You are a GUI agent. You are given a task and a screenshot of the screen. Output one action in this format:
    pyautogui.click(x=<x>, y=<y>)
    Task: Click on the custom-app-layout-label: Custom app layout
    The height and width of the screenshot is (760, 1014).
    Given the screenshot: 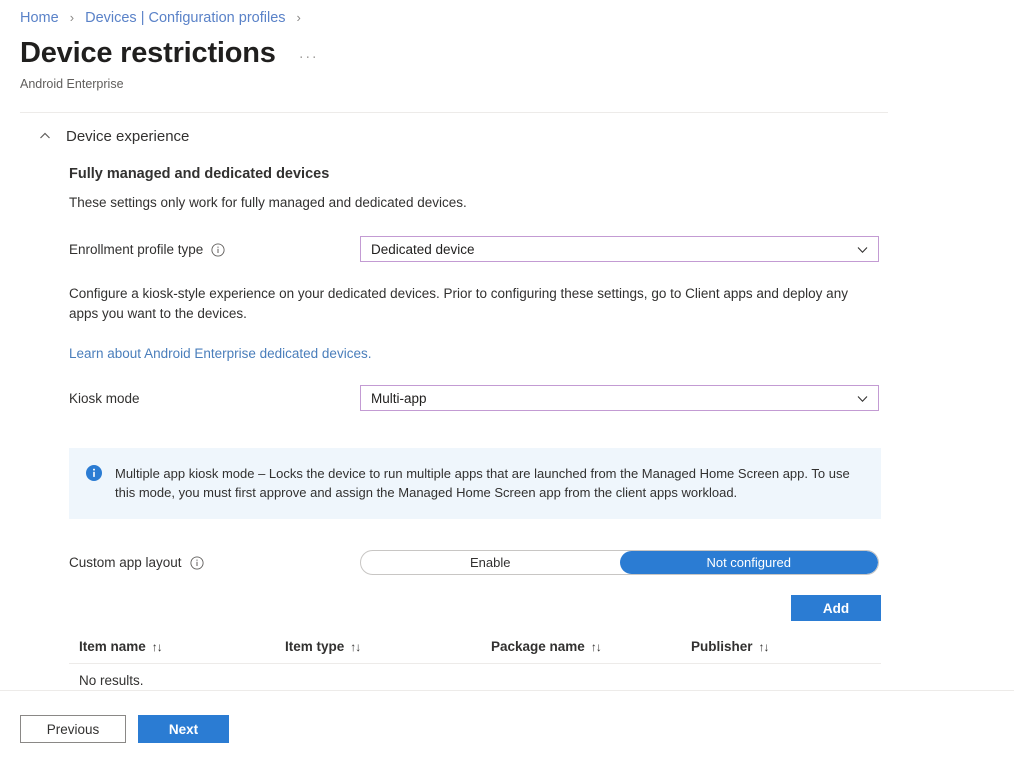 What is the action you would take?
    pyautogui.click(x=125, y=562)
    